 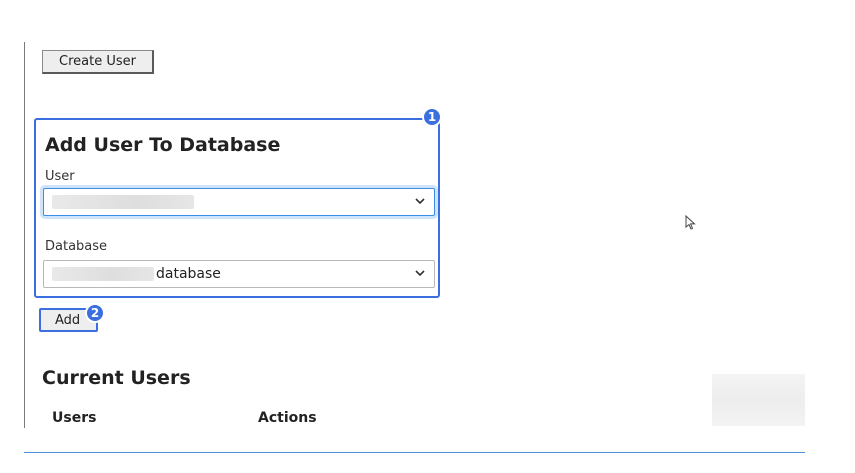 I want to click on bottom-divider, so click(x=414, y=452).